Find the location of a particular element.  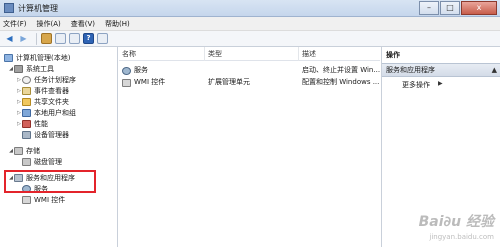

disk-icon is located at coordinates (26, 161).